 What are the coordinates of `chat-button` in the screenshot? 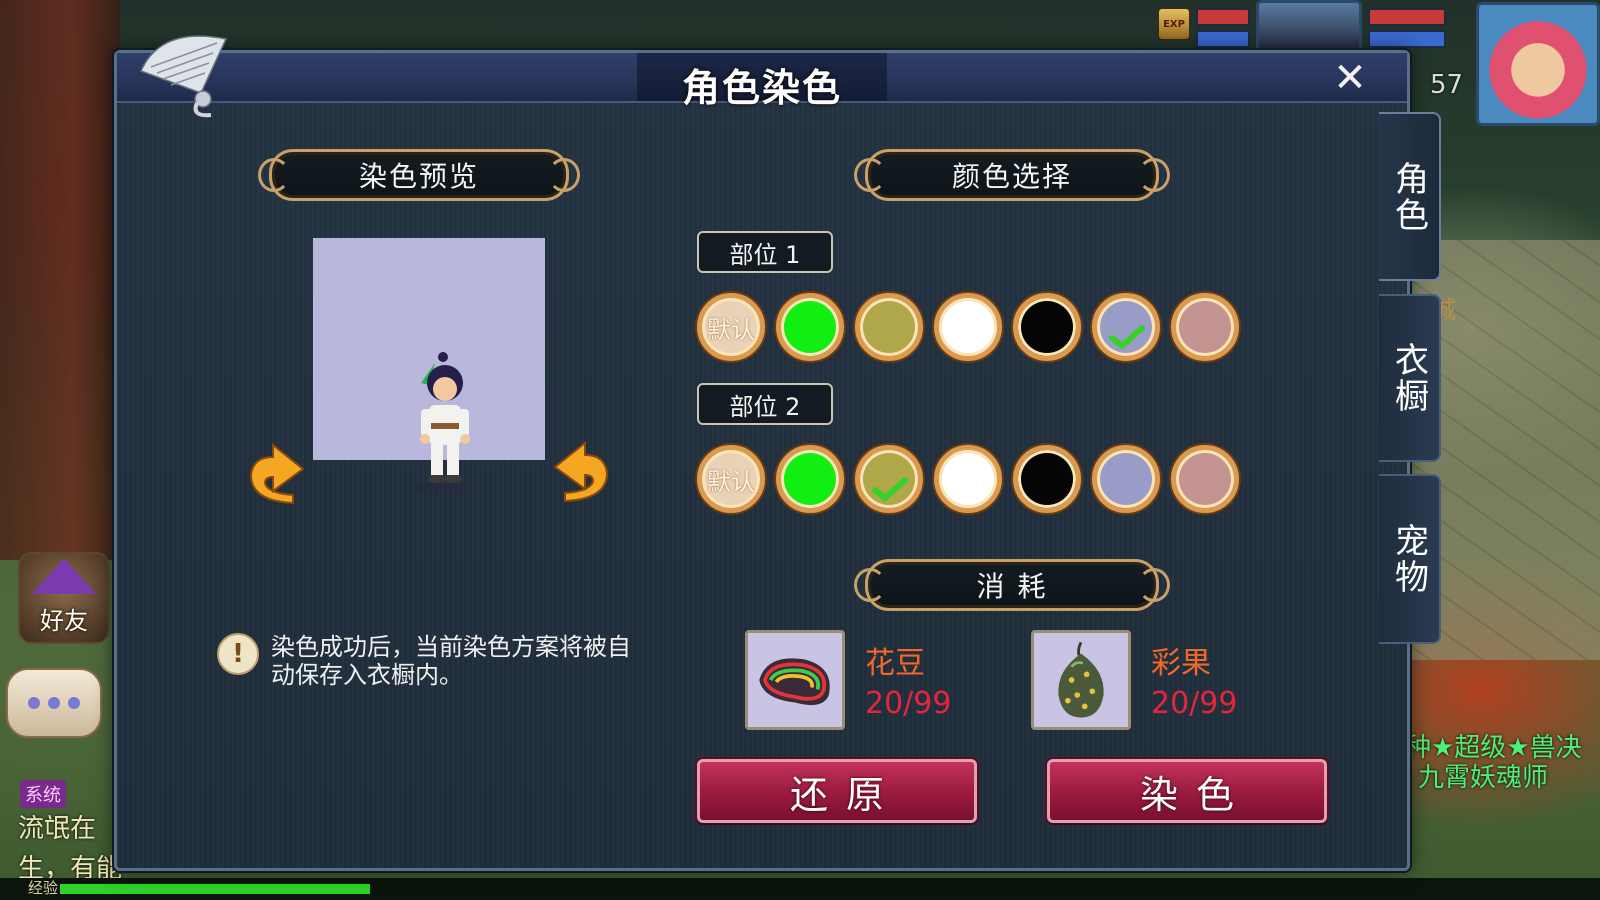 It's located at (54, 703).